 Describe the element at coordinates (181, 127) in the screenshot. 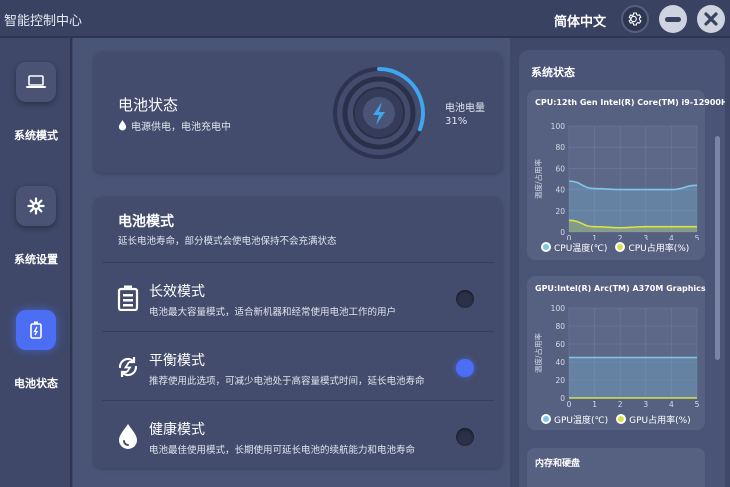

I see `battery-source-text: 电源供电，电池充电中` at that location.